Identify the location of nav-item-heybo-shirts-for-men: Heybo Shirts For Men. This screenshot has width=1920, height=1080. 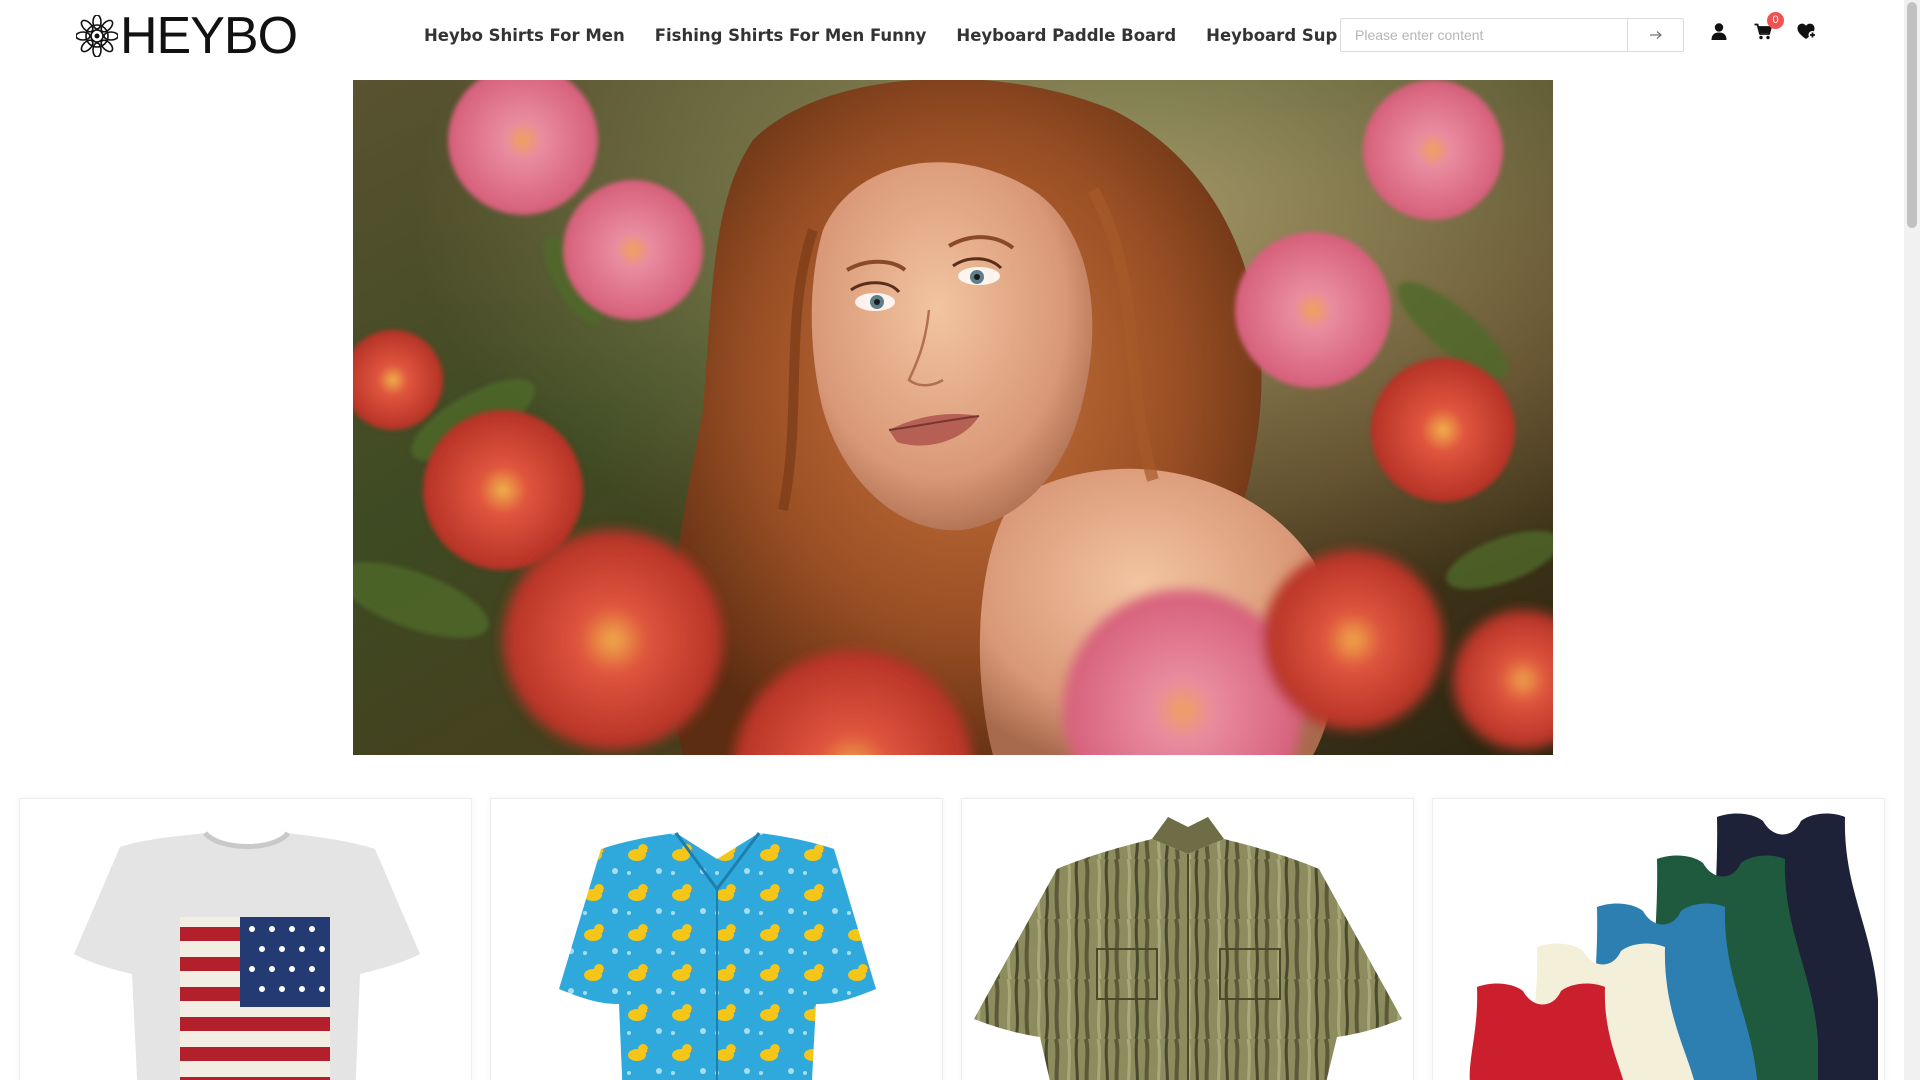
(524, 36).